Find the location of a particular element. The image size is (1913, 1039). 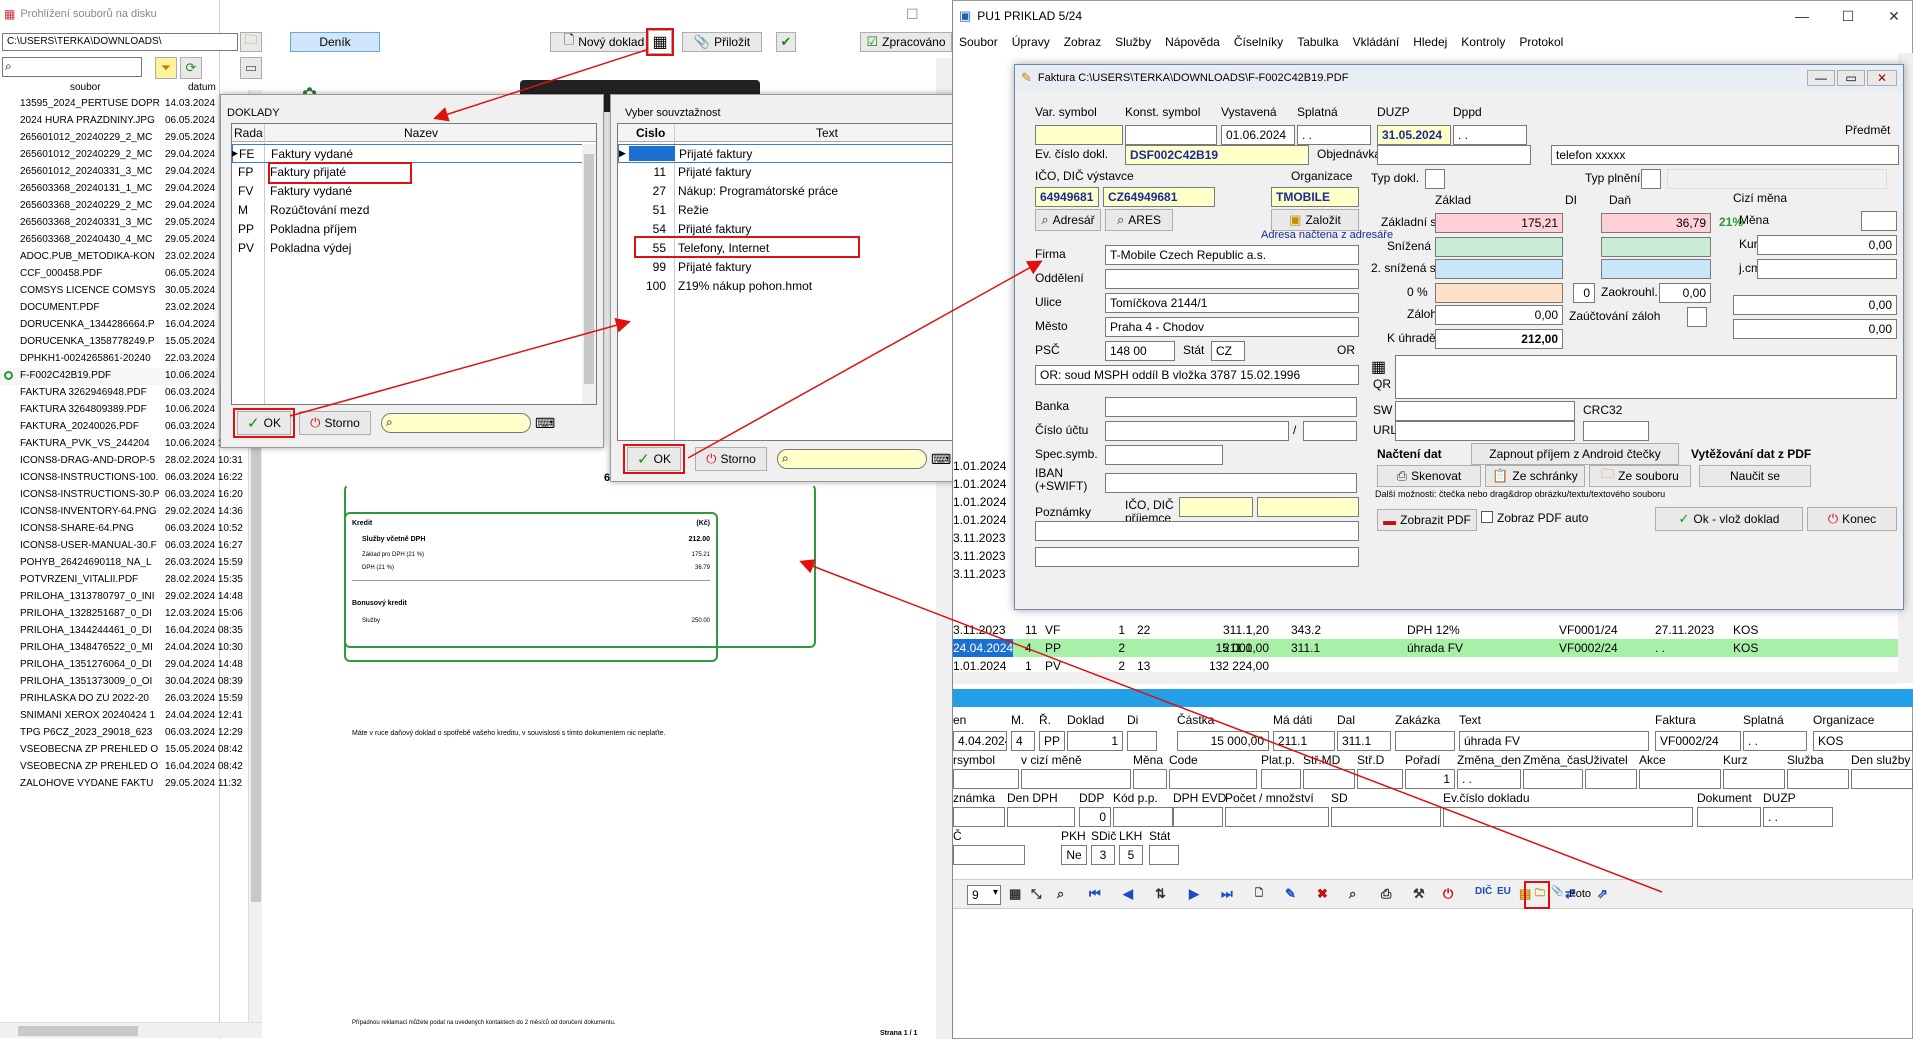

arrow-ok-to-souvztaznost is located at coordinates (460, 367).